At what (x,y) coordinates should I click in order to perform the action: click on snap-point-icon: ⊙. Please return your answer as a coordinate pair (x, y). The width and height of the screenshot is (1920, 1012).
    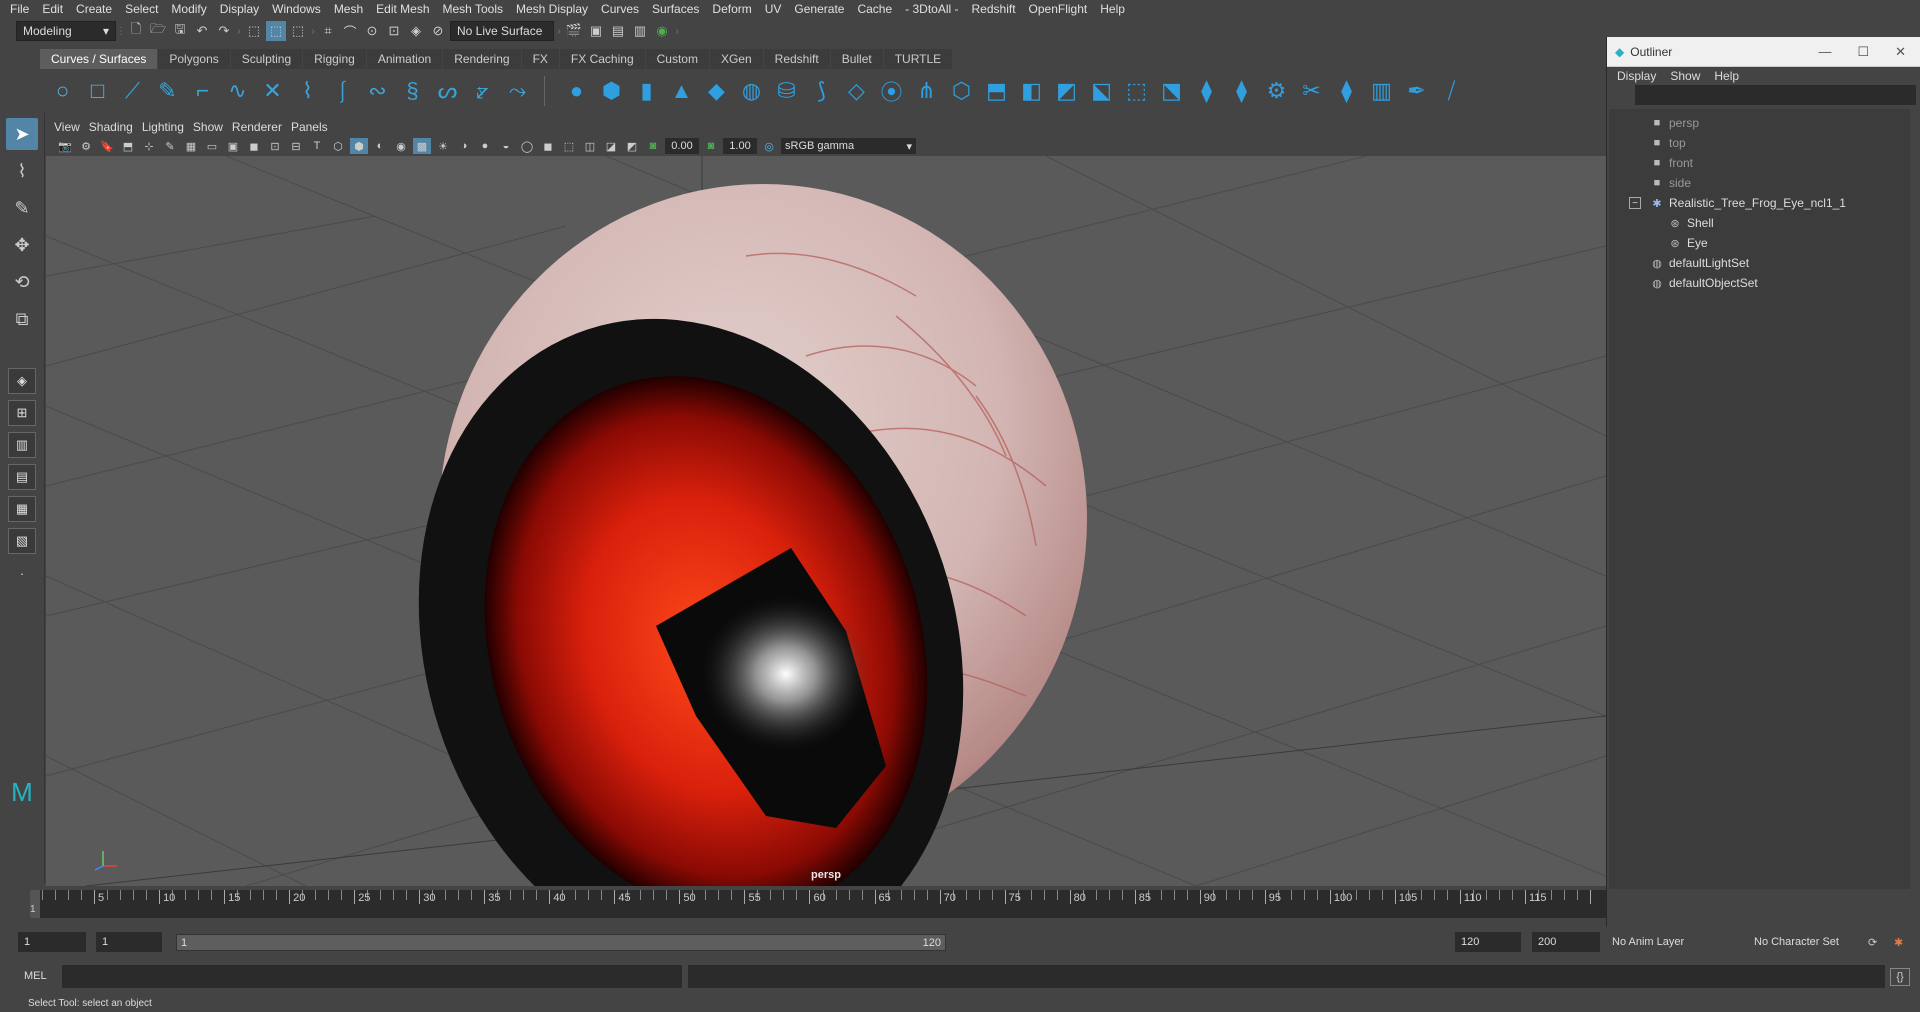
    Looking at the image, I should click on (372, 31).